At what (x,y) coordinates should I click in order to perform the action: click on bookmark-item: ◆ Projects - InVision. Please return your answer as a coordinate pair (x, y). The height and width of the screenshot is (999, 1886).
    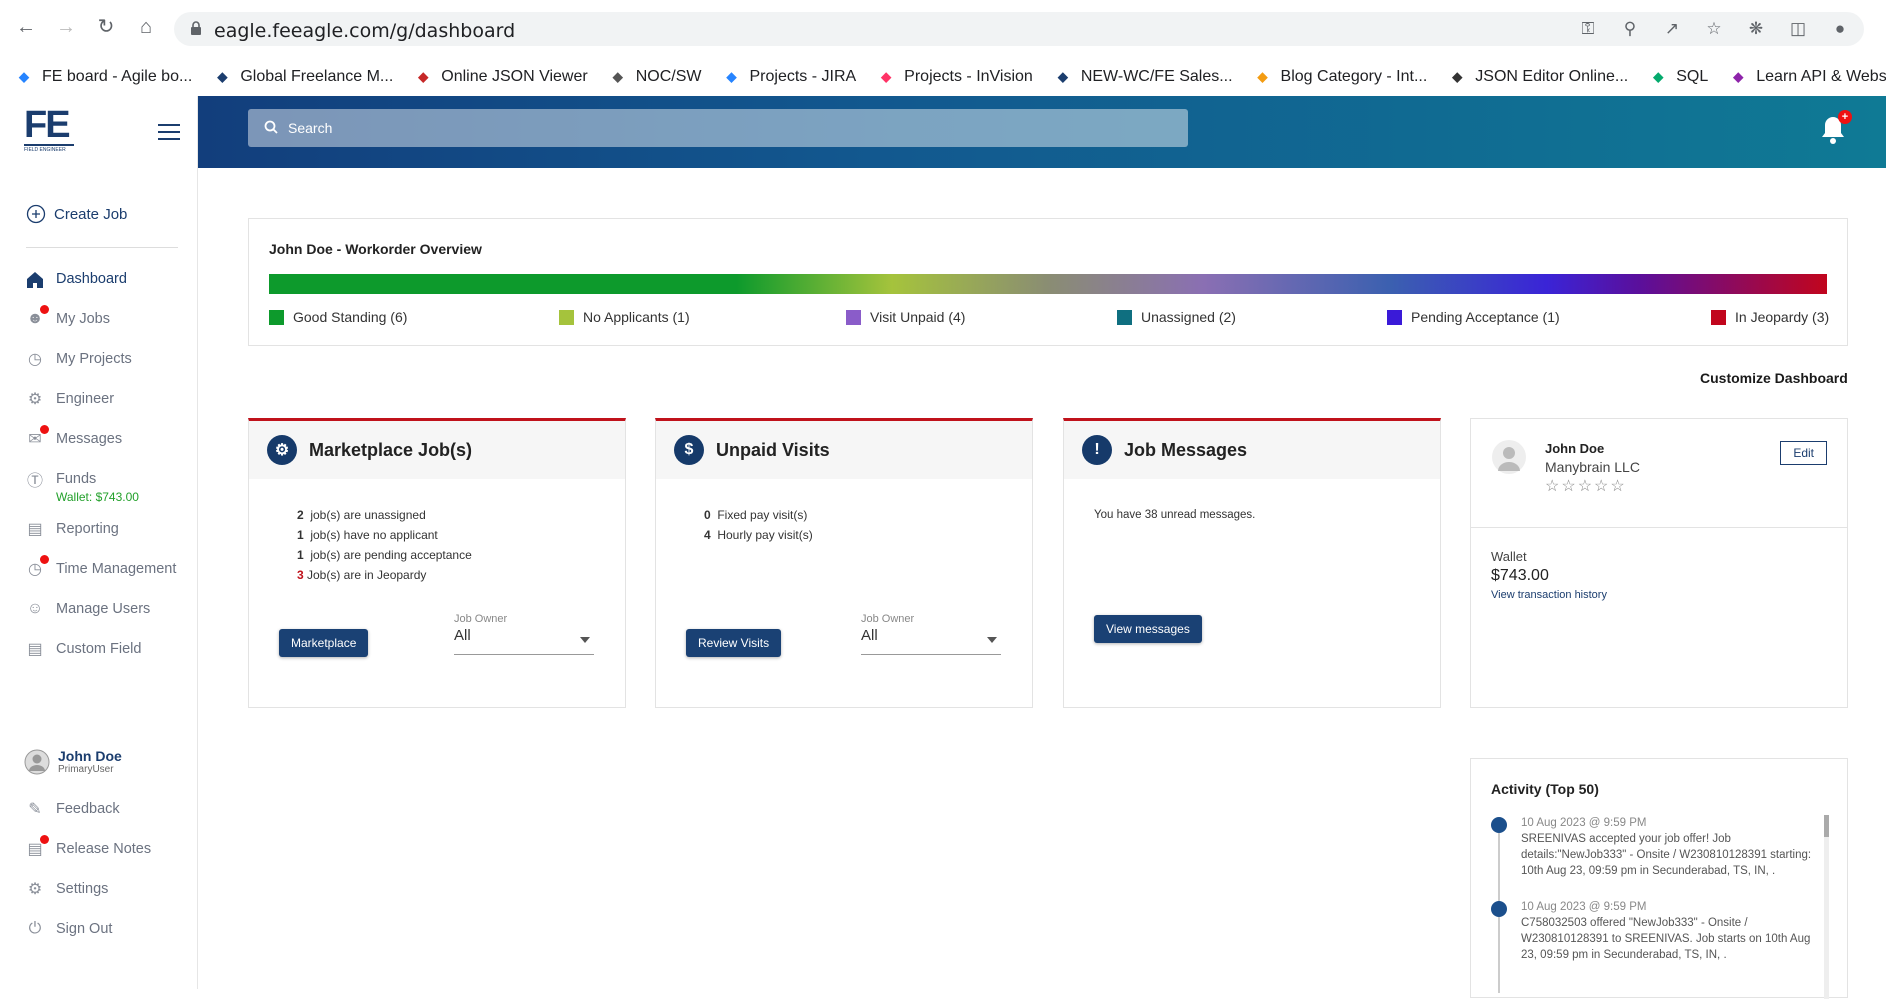
    Looking at the image, I should click on (954, 77).